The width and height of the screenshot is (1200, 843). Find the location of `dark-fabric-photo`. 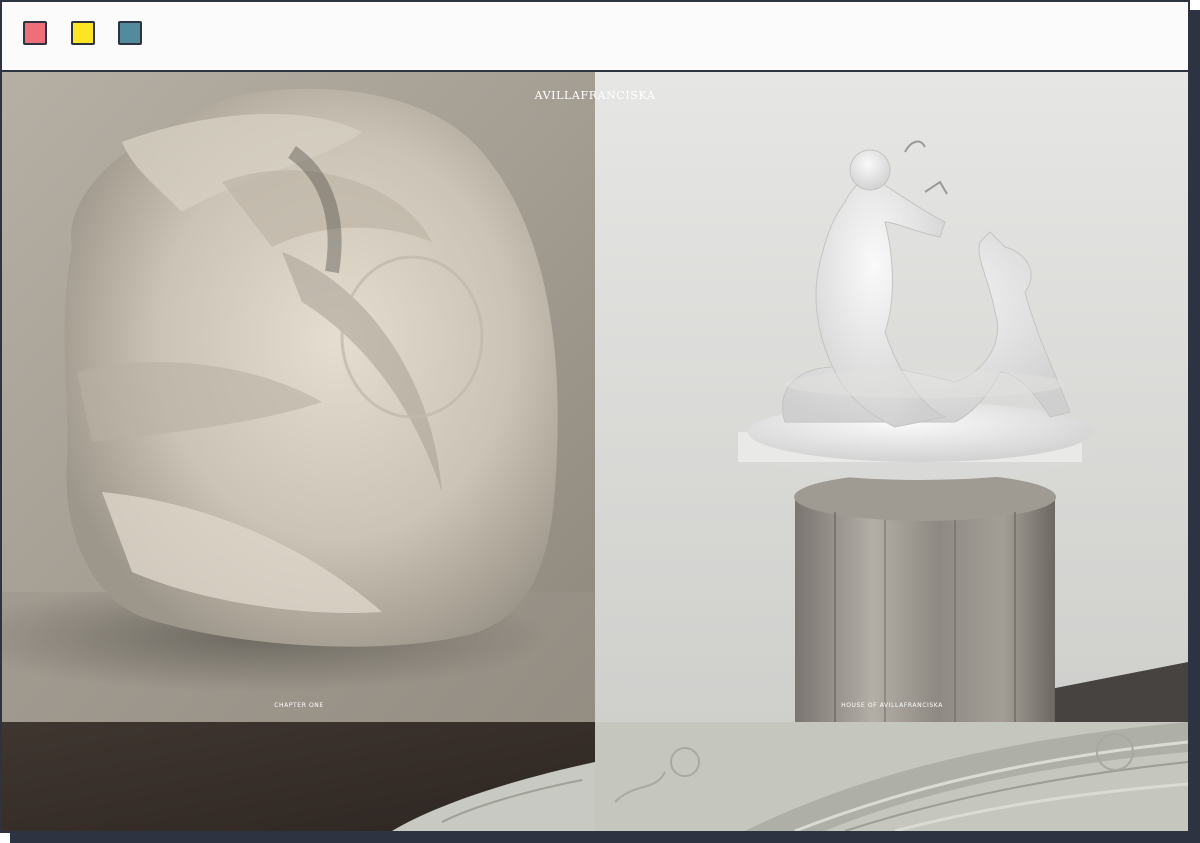

dark-fabric-photo is located at coordinates (298, 776).